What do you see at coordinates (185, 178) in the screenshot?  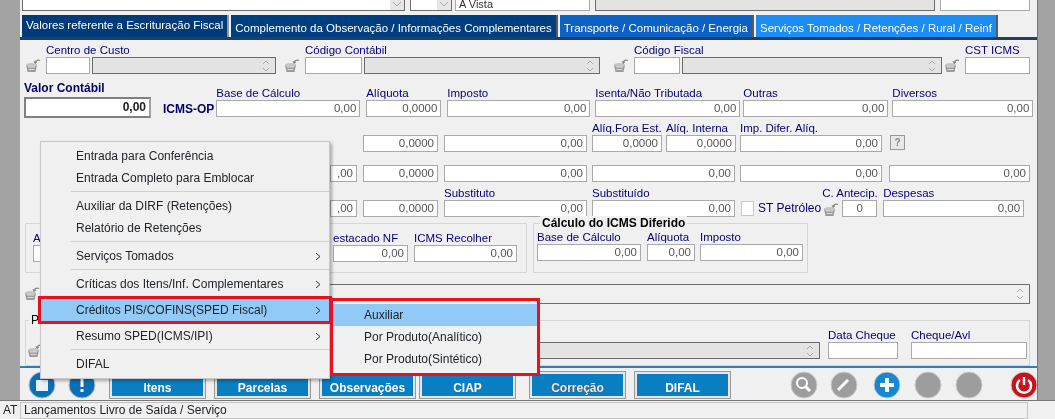 I see `menu-item: Entrada Completo para Emblocar` at bounding box center [185, 178].